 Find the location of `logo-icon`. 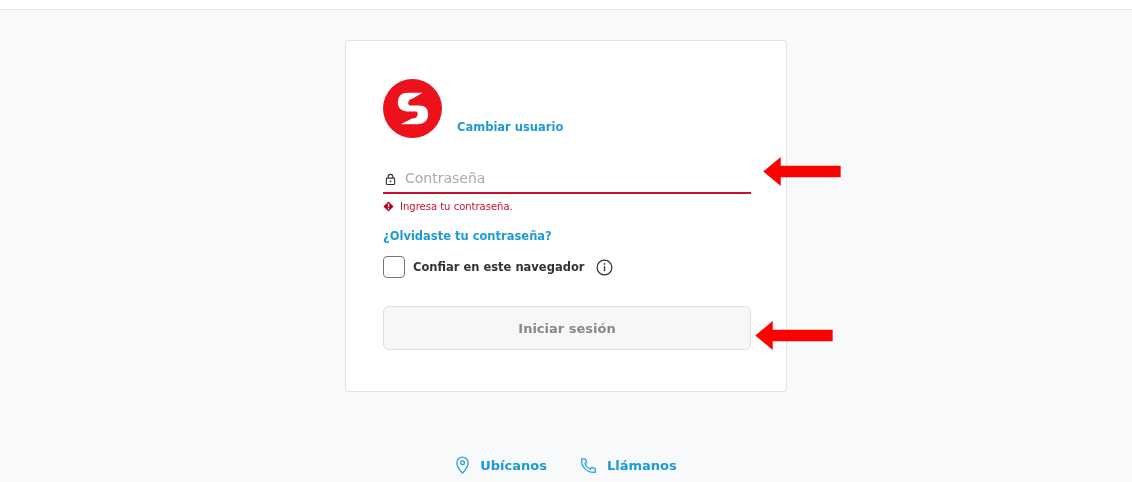

logo-icon is located at coordinates (412, 108).